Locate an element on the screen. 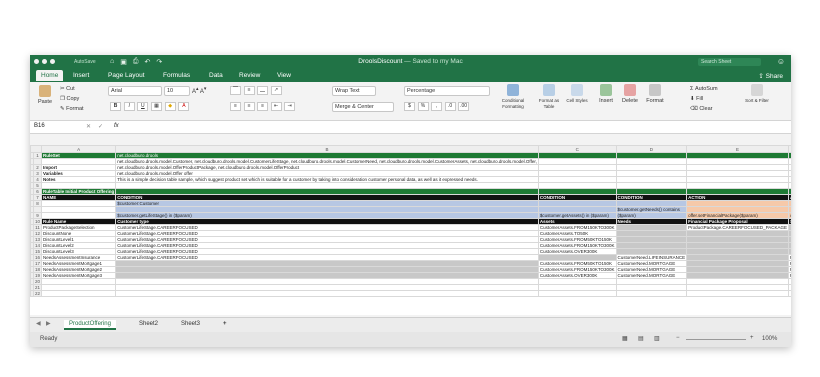 Image resolution: width=820 pixels, height=377 pixels. bold-button: B is located at coordinates (115, 106).